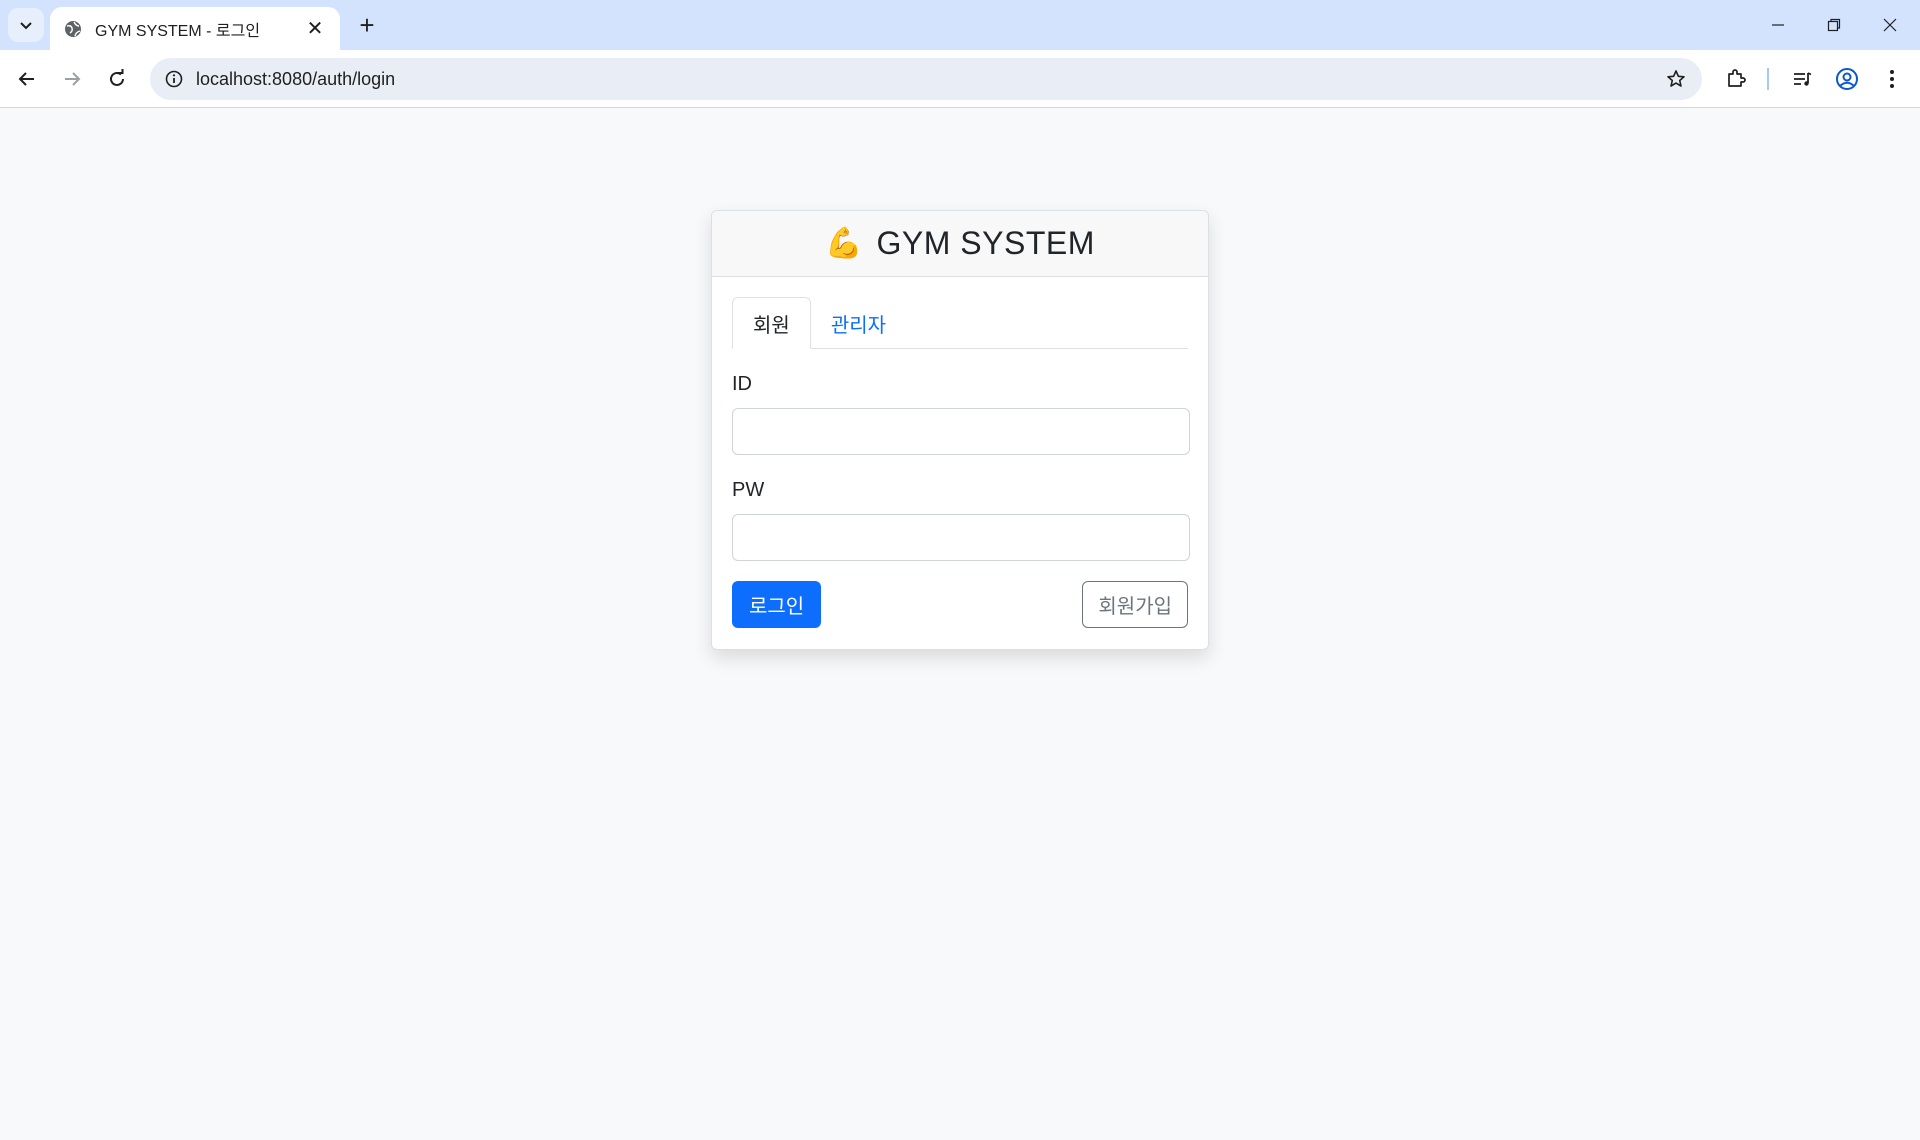 The width and height of the screenshot is (1920, 1140). I want to click on tab-member: 회원, so click(771, 323).